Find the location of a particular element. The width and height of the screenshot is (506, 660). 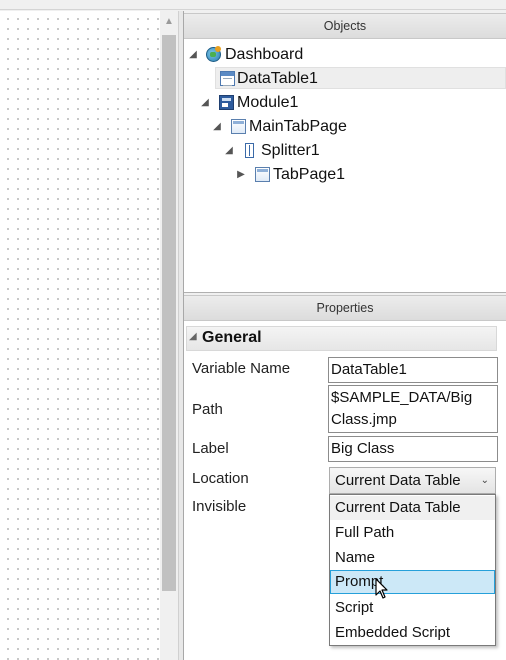

location-label: Location is located at coordinates (220, 478).